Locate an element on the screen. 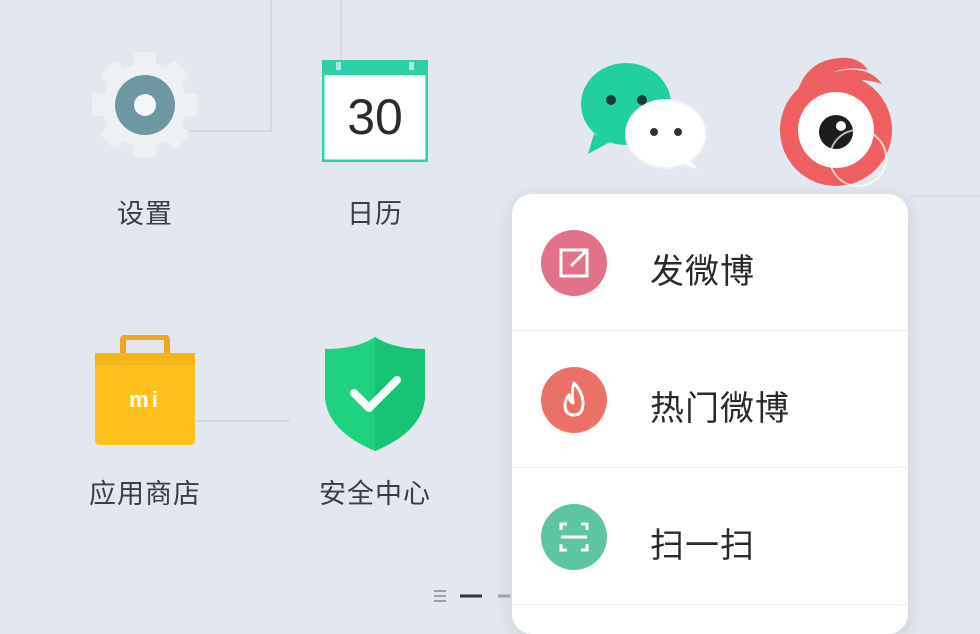 This screenshot has height=634, width=980. weibo-icon is located at coordinates (843, 120).